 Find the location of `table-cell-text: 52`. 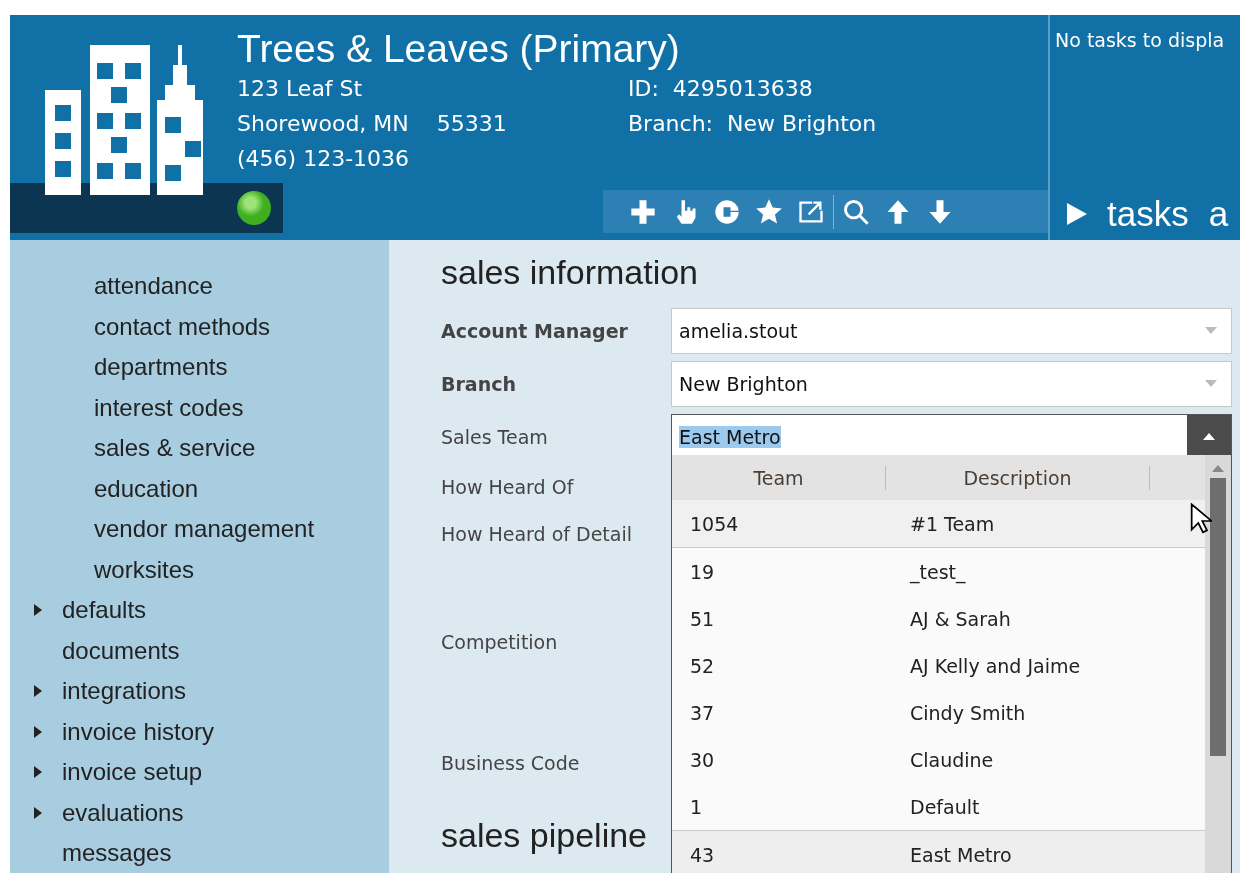

table-cell-text: 52 is located at coordinates (702, 665).